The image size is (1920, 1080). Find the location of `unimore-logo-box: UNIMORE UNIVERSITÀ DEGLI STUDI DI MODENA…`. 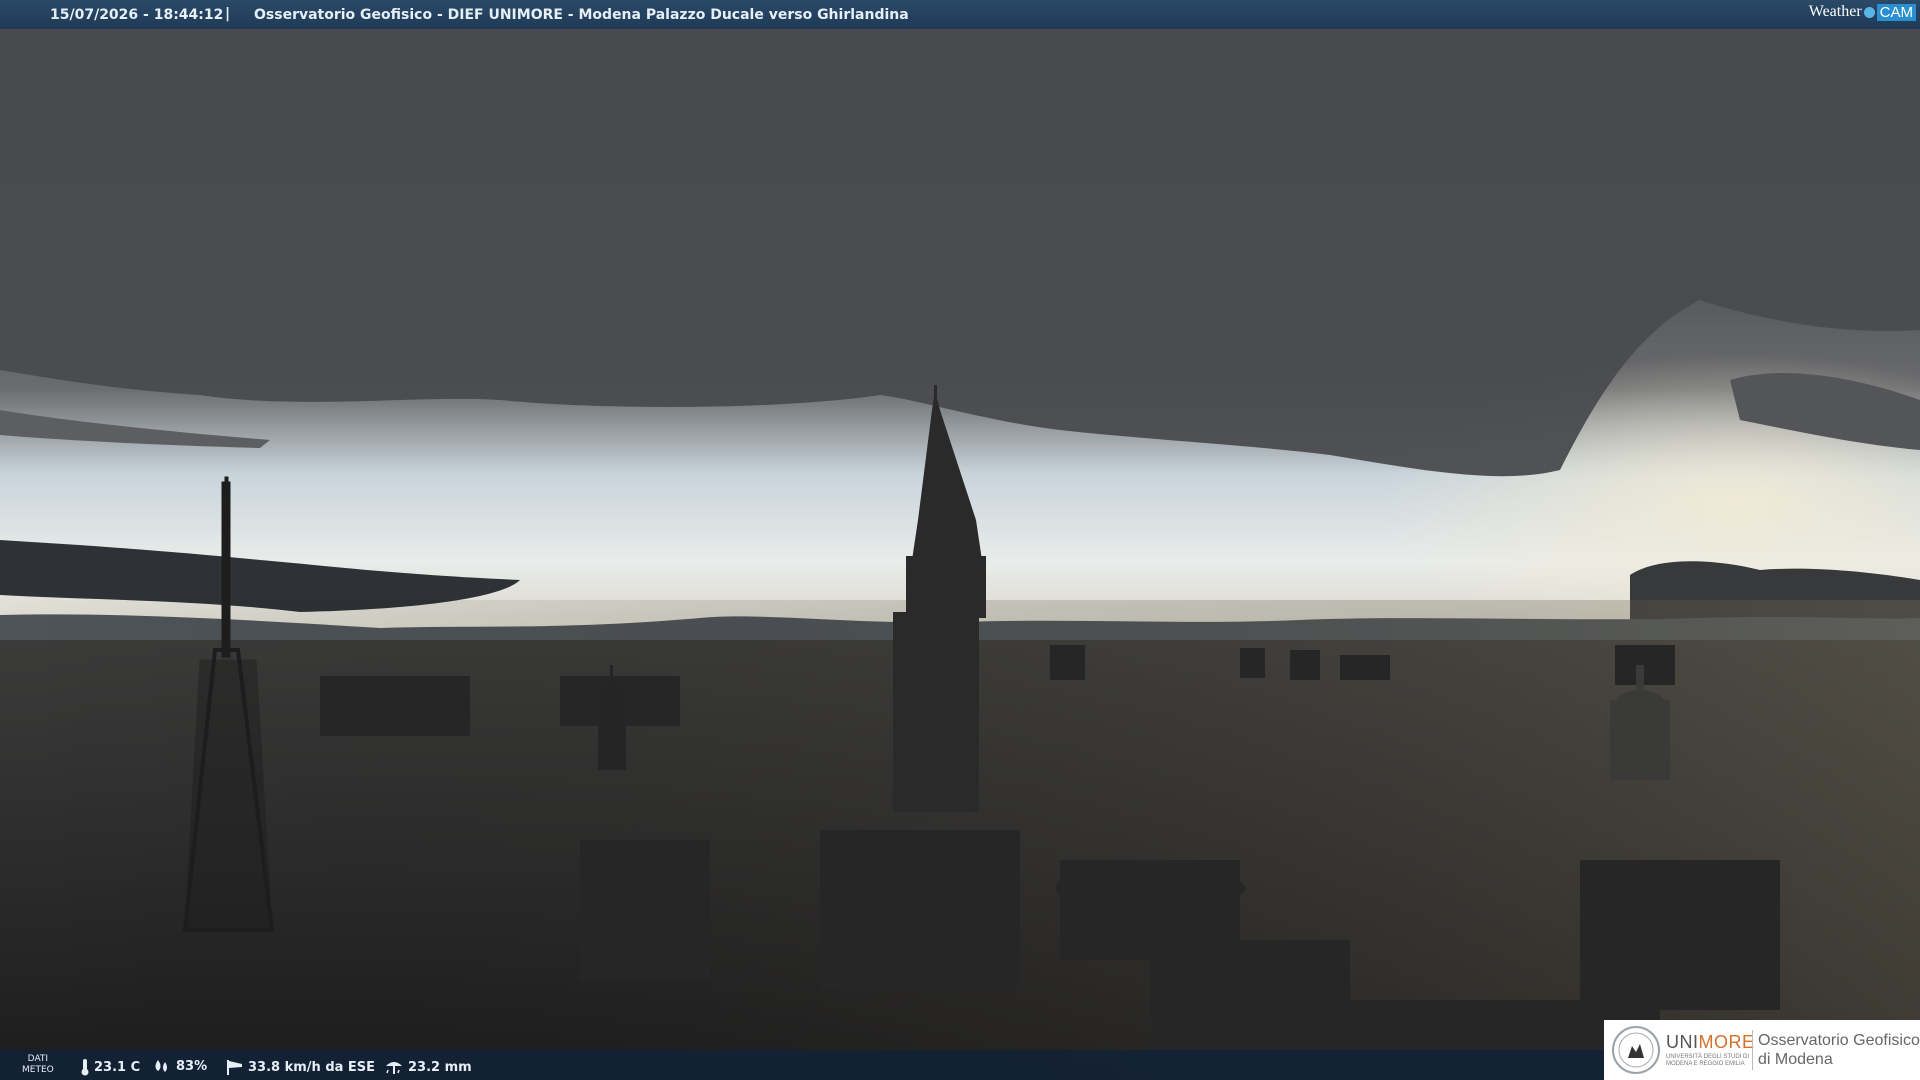

unimore-logo-box: UNIMORE UNIVERSITÀ DEGLI STUDI DI MODENA… is located at coordinates (1762, 1050).